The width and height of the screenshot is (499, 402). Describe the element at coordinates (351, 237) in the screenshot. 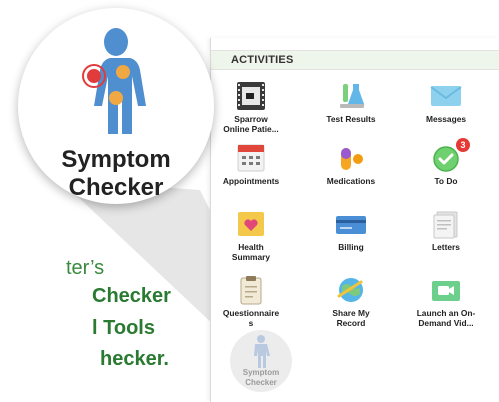

I see `activity-billing: Billing` at that location.